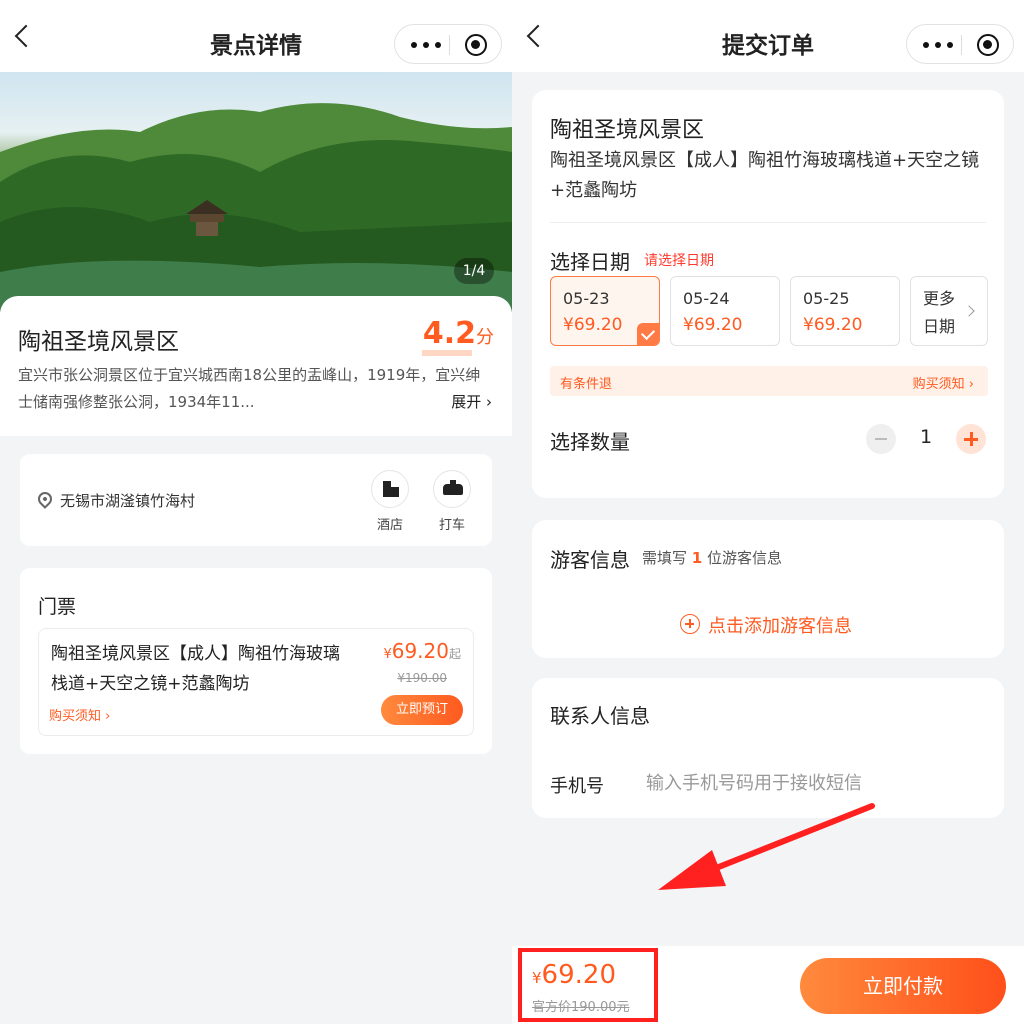 The width and height of the screenshot is (1024, 1024). Describe the element at coordinates (627, 130) in the screenshot. I see `order-title: 陶祖圣境风景区` at that location.